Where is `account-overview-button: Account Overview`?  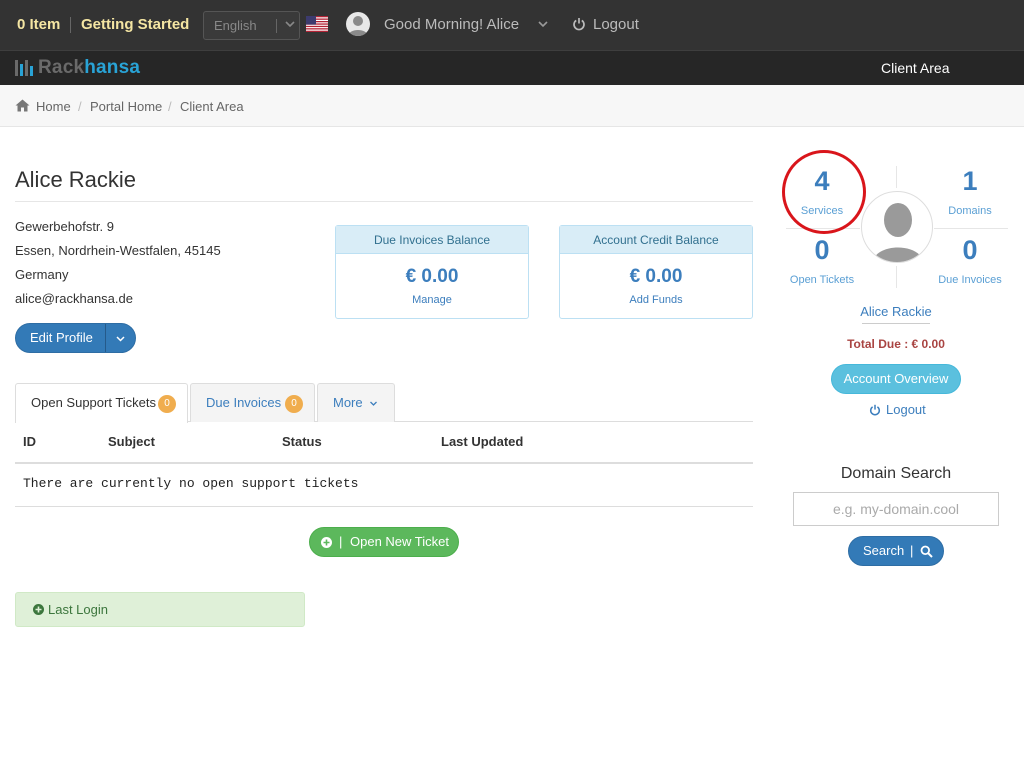 account-overview-button: Account Overview is located at coordinates (896, 379).